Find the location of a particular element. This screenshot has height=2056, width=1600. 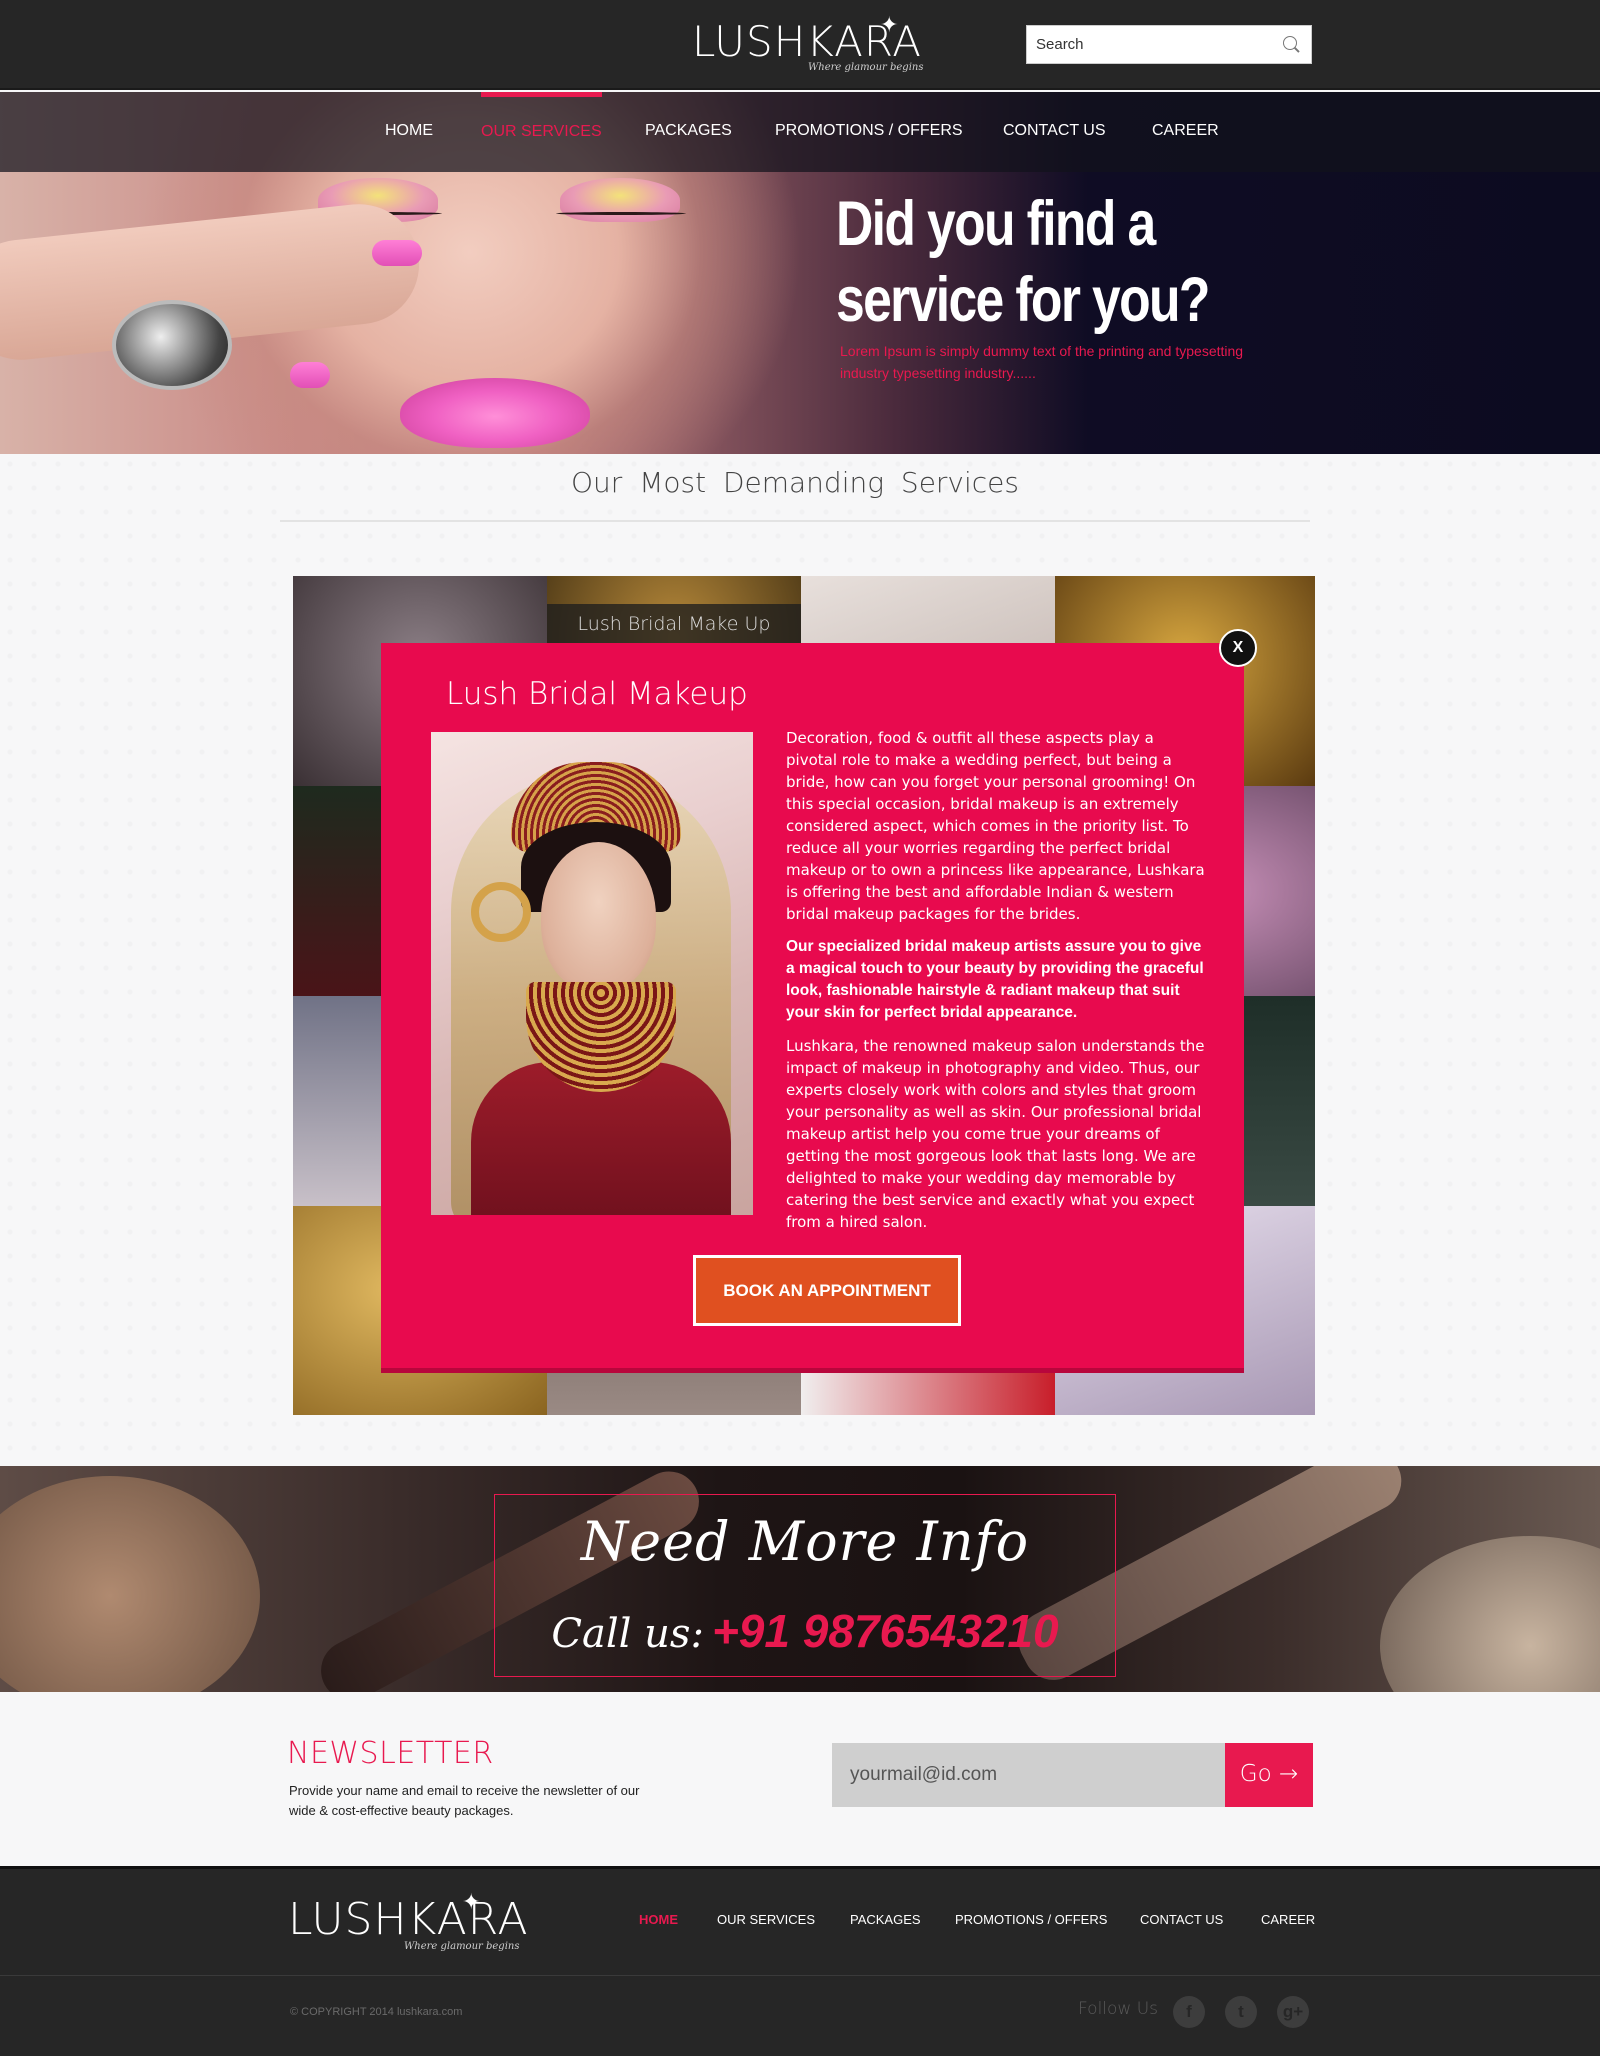

newsletter-go-button: Go → is located at coordinates (1269, 1775).